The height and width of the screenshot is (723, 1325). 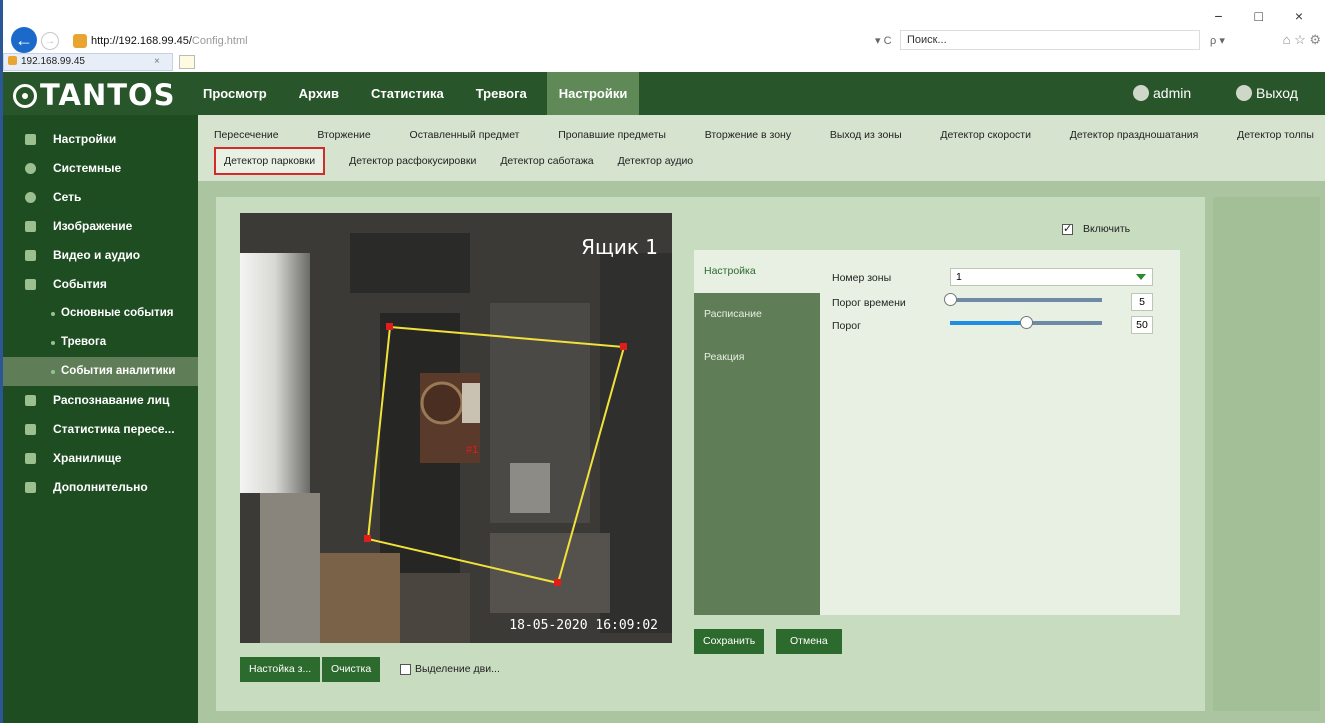 What do you see at coordinates (53, 343) in the screenshot?
I see `bullet-icon` at bounding box center [53, 343].